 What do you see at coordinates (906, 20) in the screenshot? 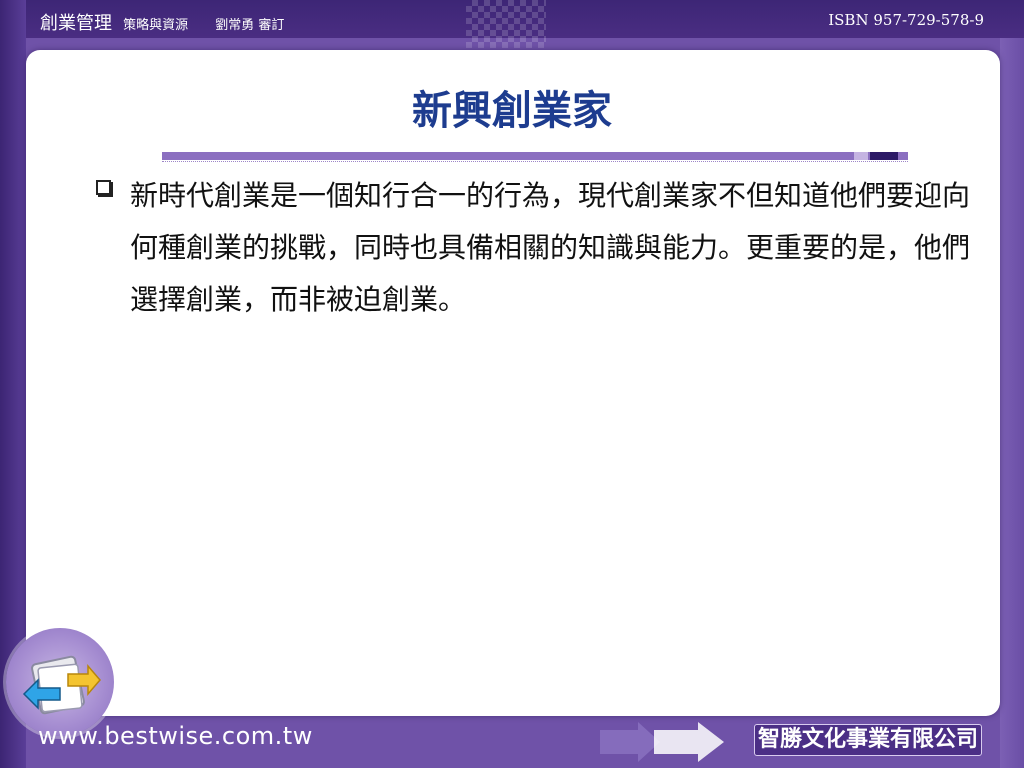
I see `isbn-label: ISBN 957-729-578-9` at bounding box center [906, 20].